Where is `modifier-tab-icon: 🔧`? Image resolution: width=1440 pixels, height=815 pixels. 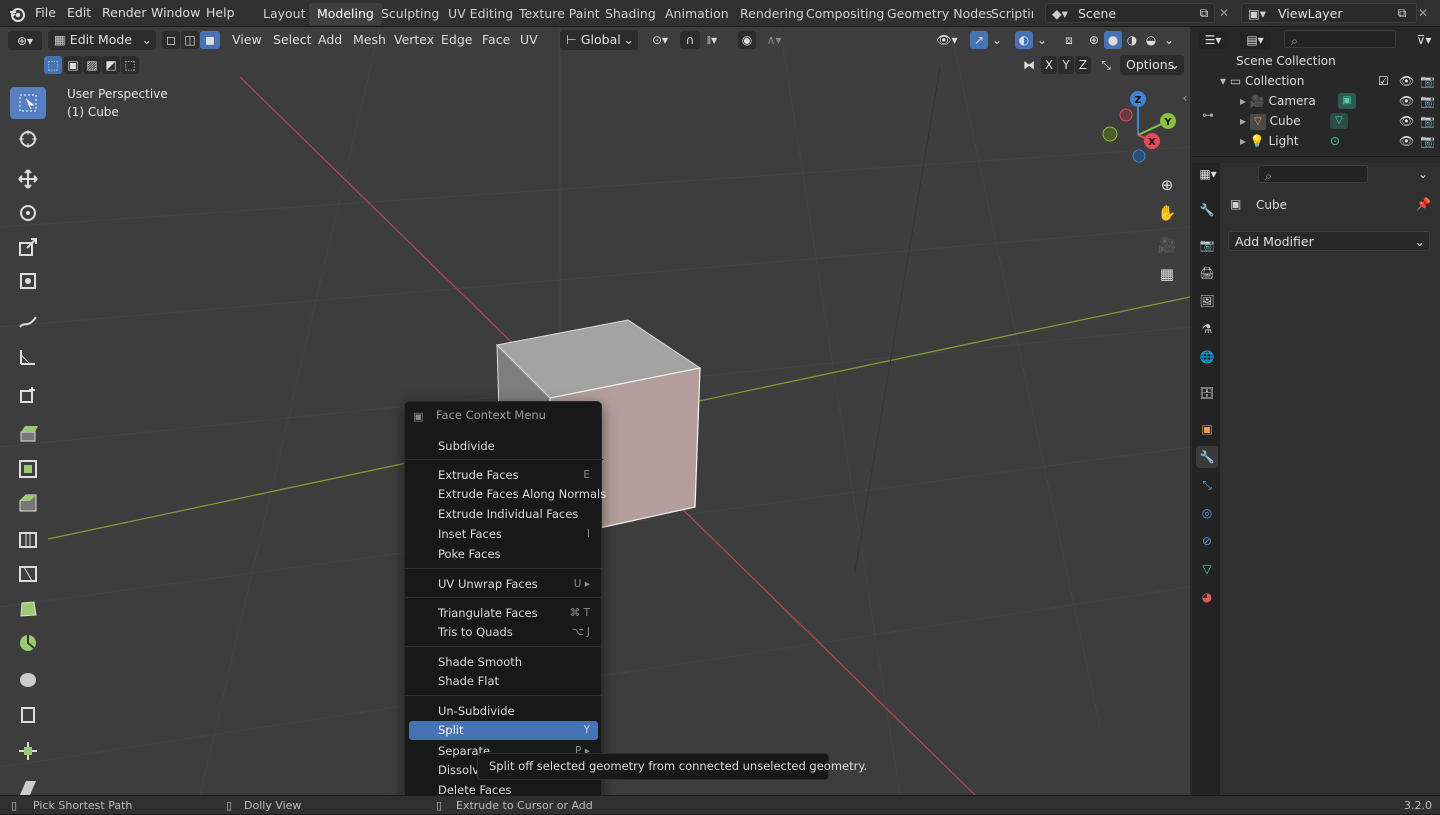 modifier-tab-icon: 🔧 is located at coordinates (1207, 457).